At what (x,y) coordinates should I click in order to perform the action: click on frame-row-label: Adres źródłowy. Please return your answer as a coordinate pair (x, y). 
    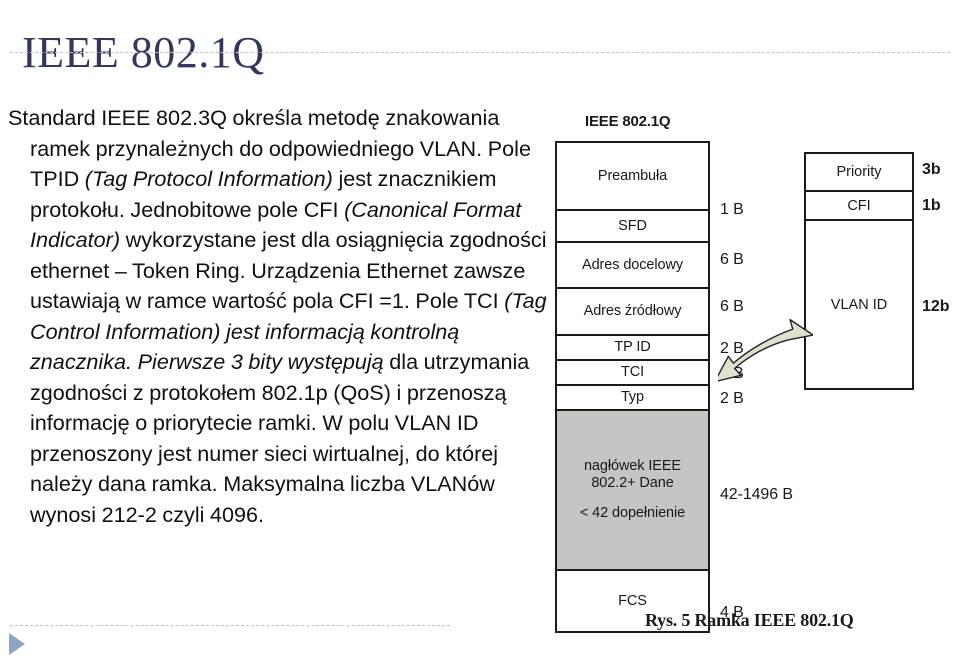
    Looking at the image, I should click on (632, 311).